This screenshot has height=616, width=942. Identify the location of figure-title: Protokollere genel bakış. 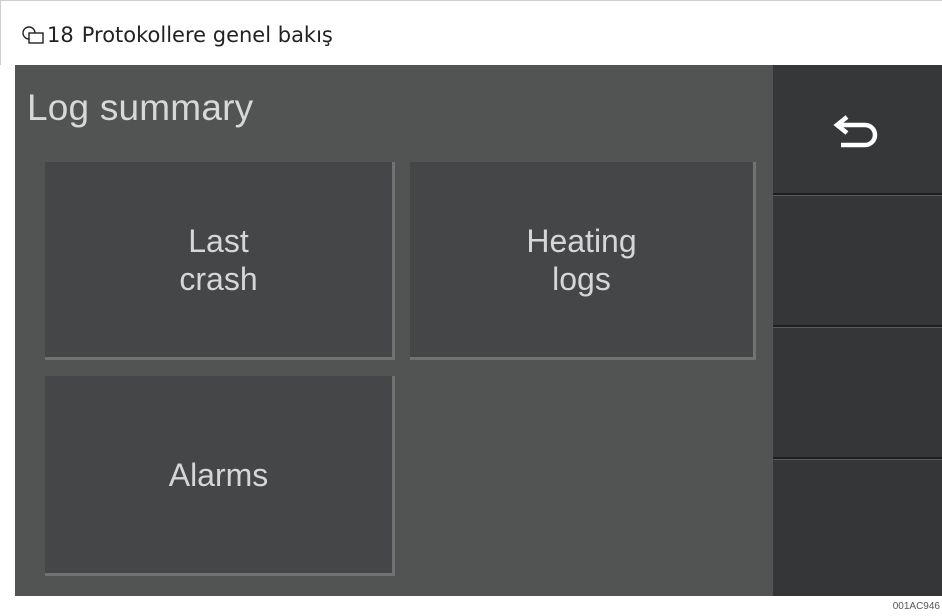
(207, 35).